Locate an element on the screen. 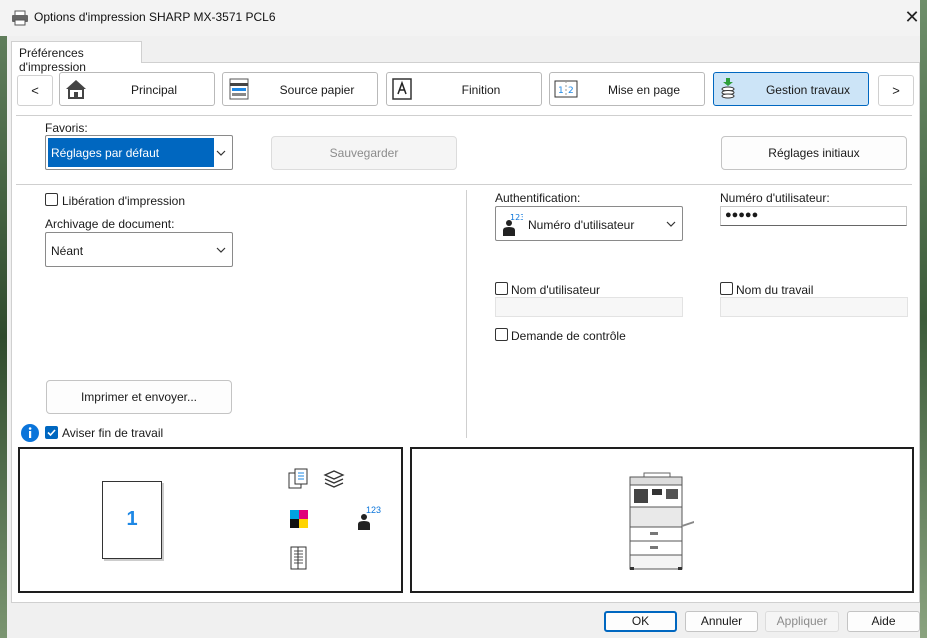 Image resolution: width=927 pixels, height=638 pixels. doc-archive-select: Néant is located at coordinates (139, 249).